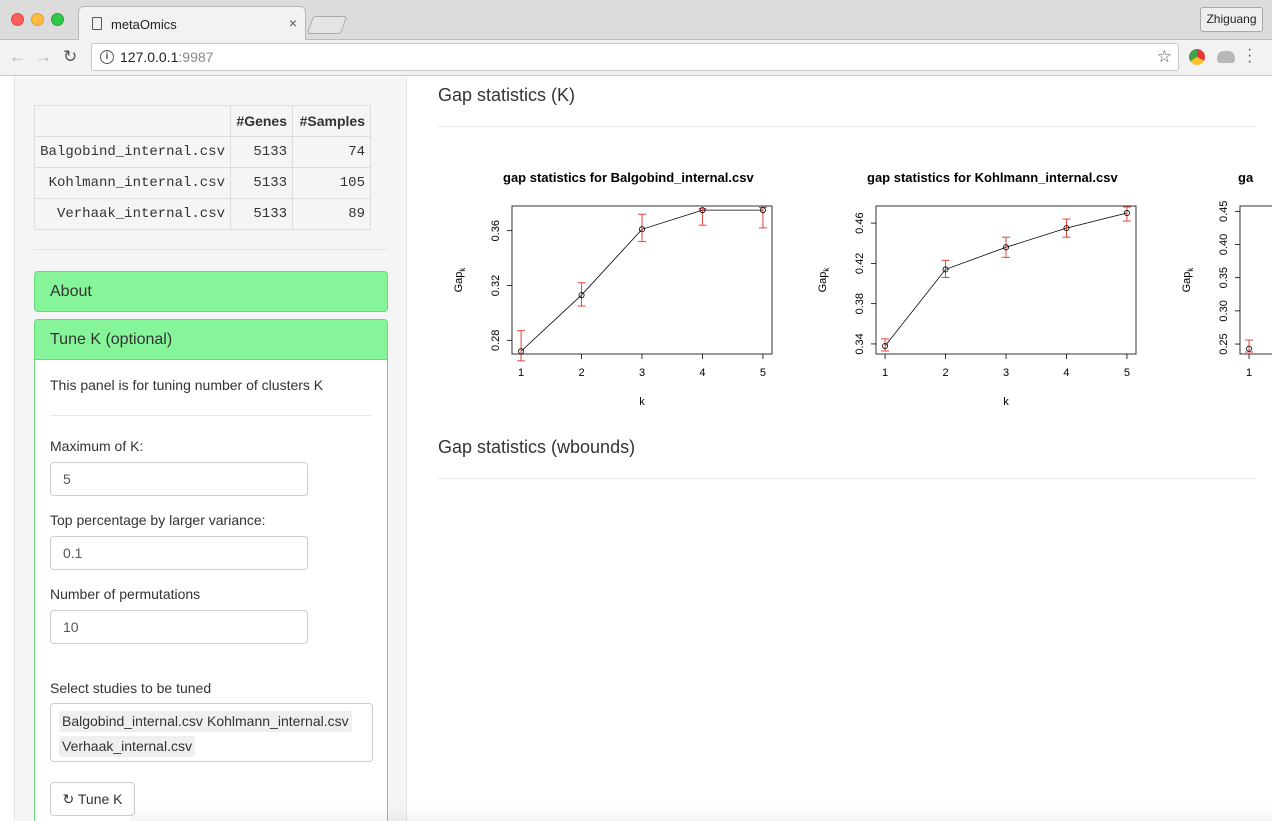  I want to click on top-percentage-input: 0.1, so click(179, 553).